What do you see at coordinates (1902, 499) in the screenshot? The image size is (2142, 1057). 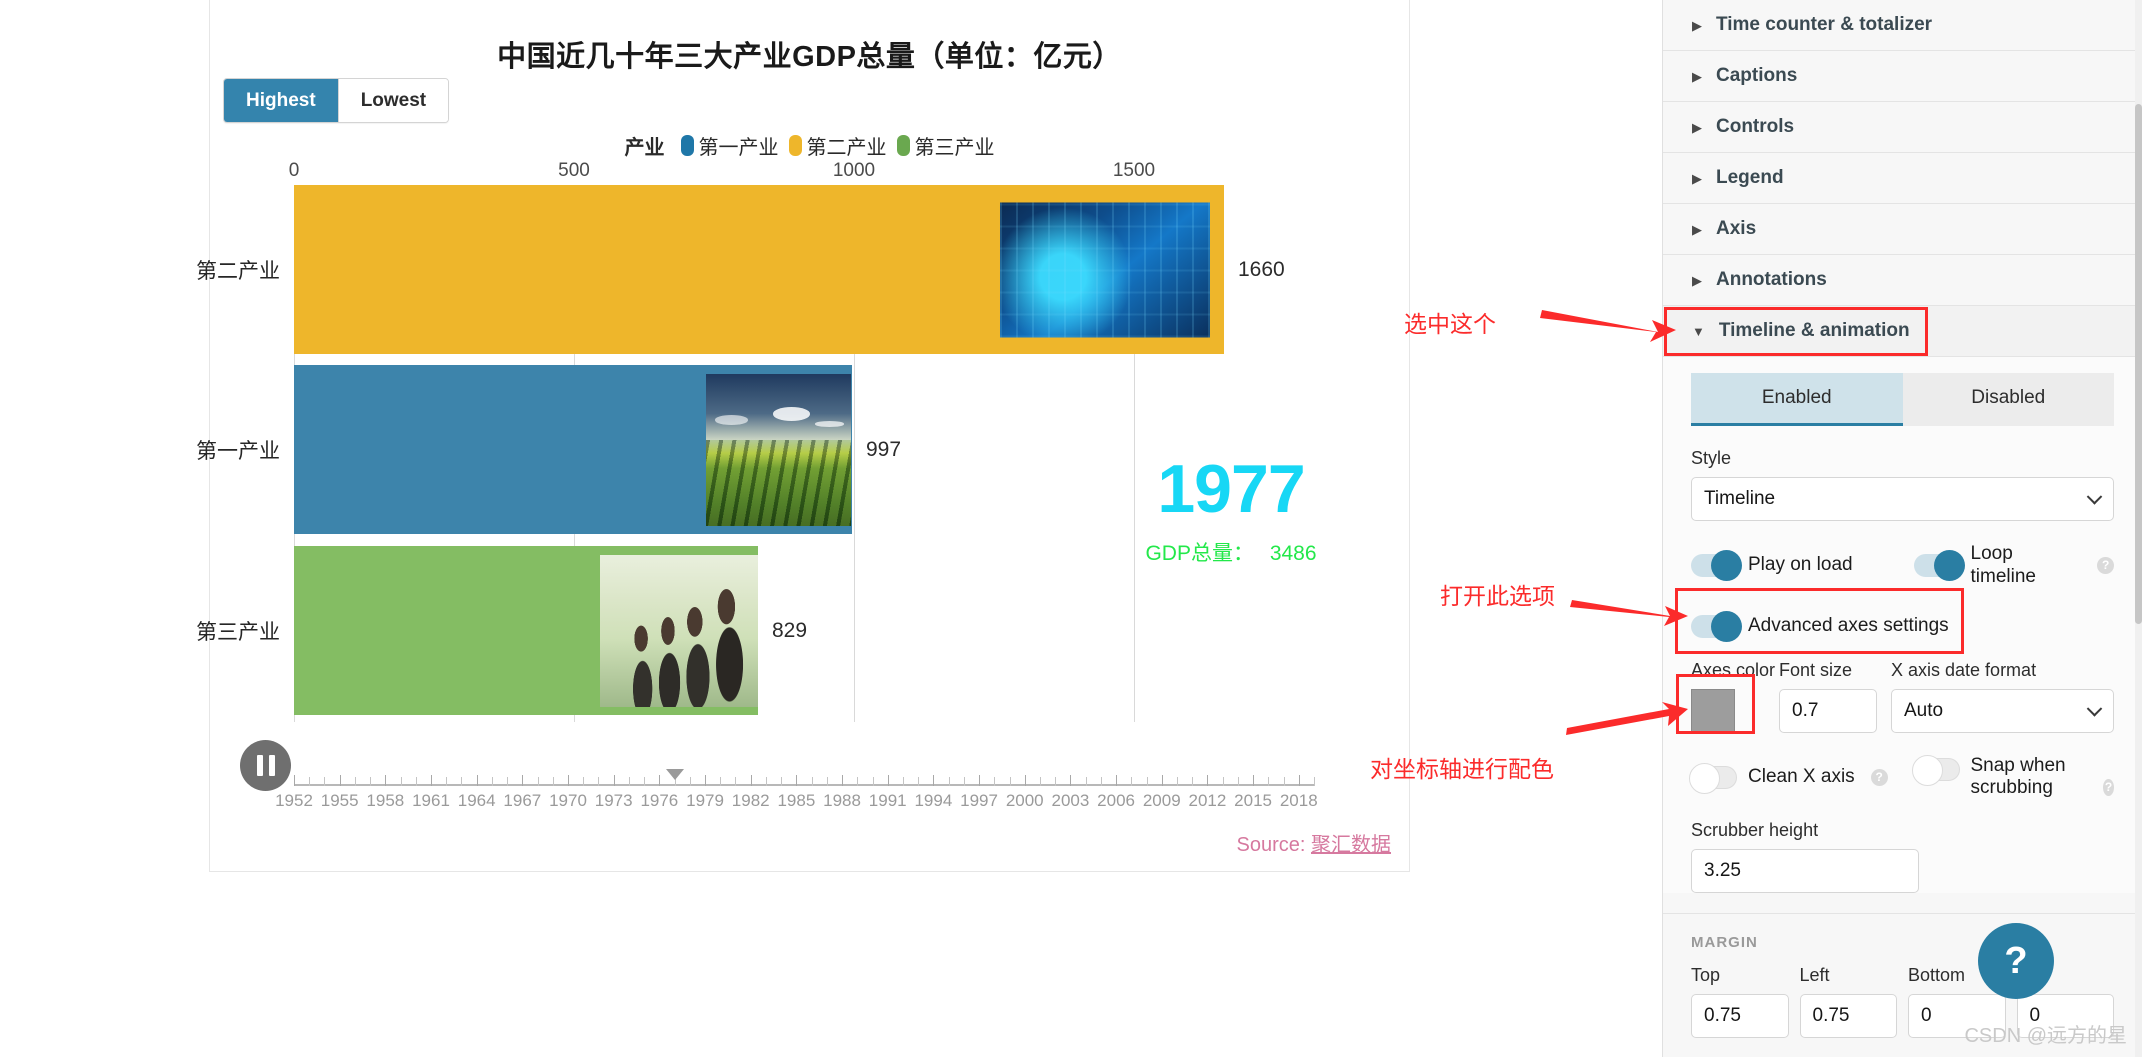 I see `style-select: Timeline` at bounding box center [1902, 499].